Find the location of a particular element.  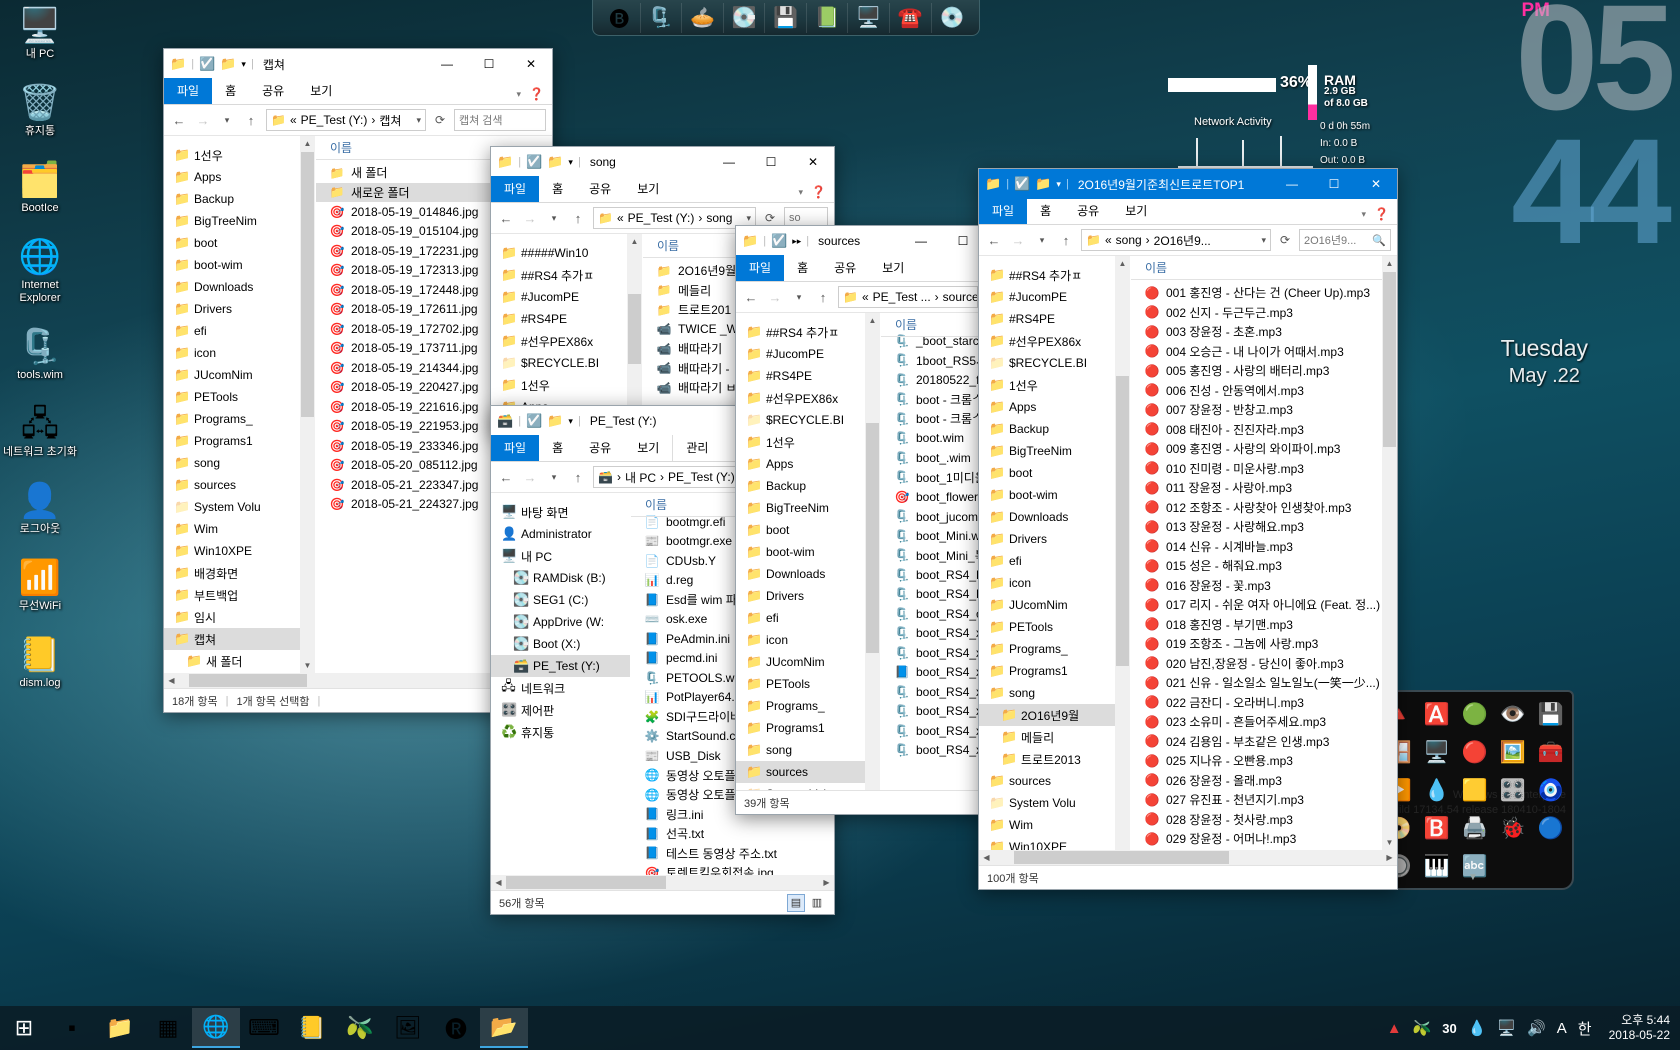

file-list-item: 📘 boot_RS4_x6 is located at coordinates (932, 673).